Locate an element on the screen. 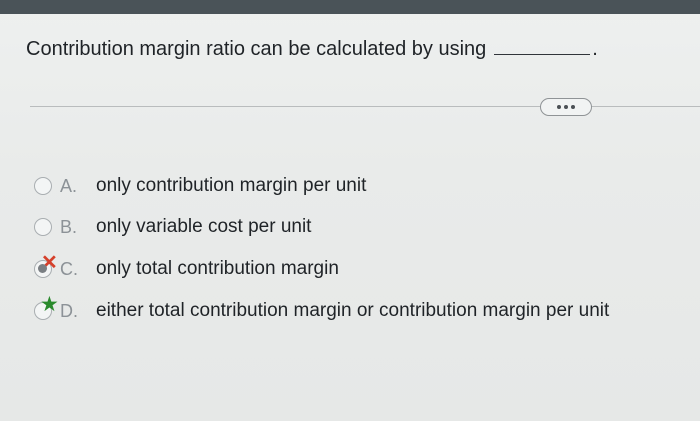 Image resolution: width=700 pixels, height=421 pixels. top-bar is located at coordinates (350, 7).